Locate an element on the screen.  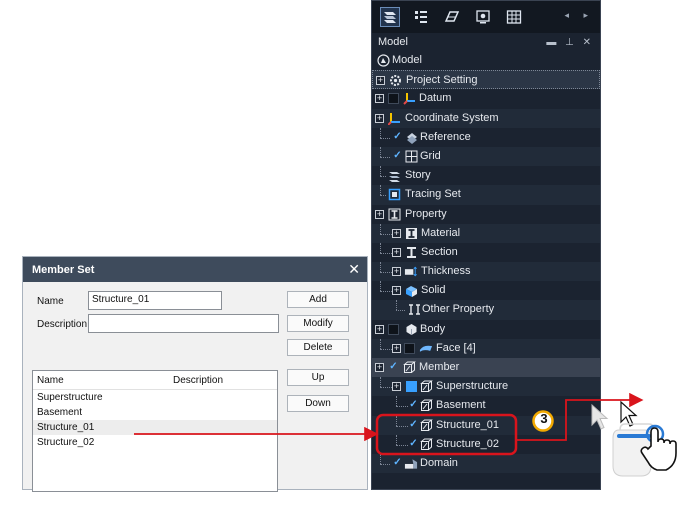
panel-title: Model is located at coordinates (393, 42).